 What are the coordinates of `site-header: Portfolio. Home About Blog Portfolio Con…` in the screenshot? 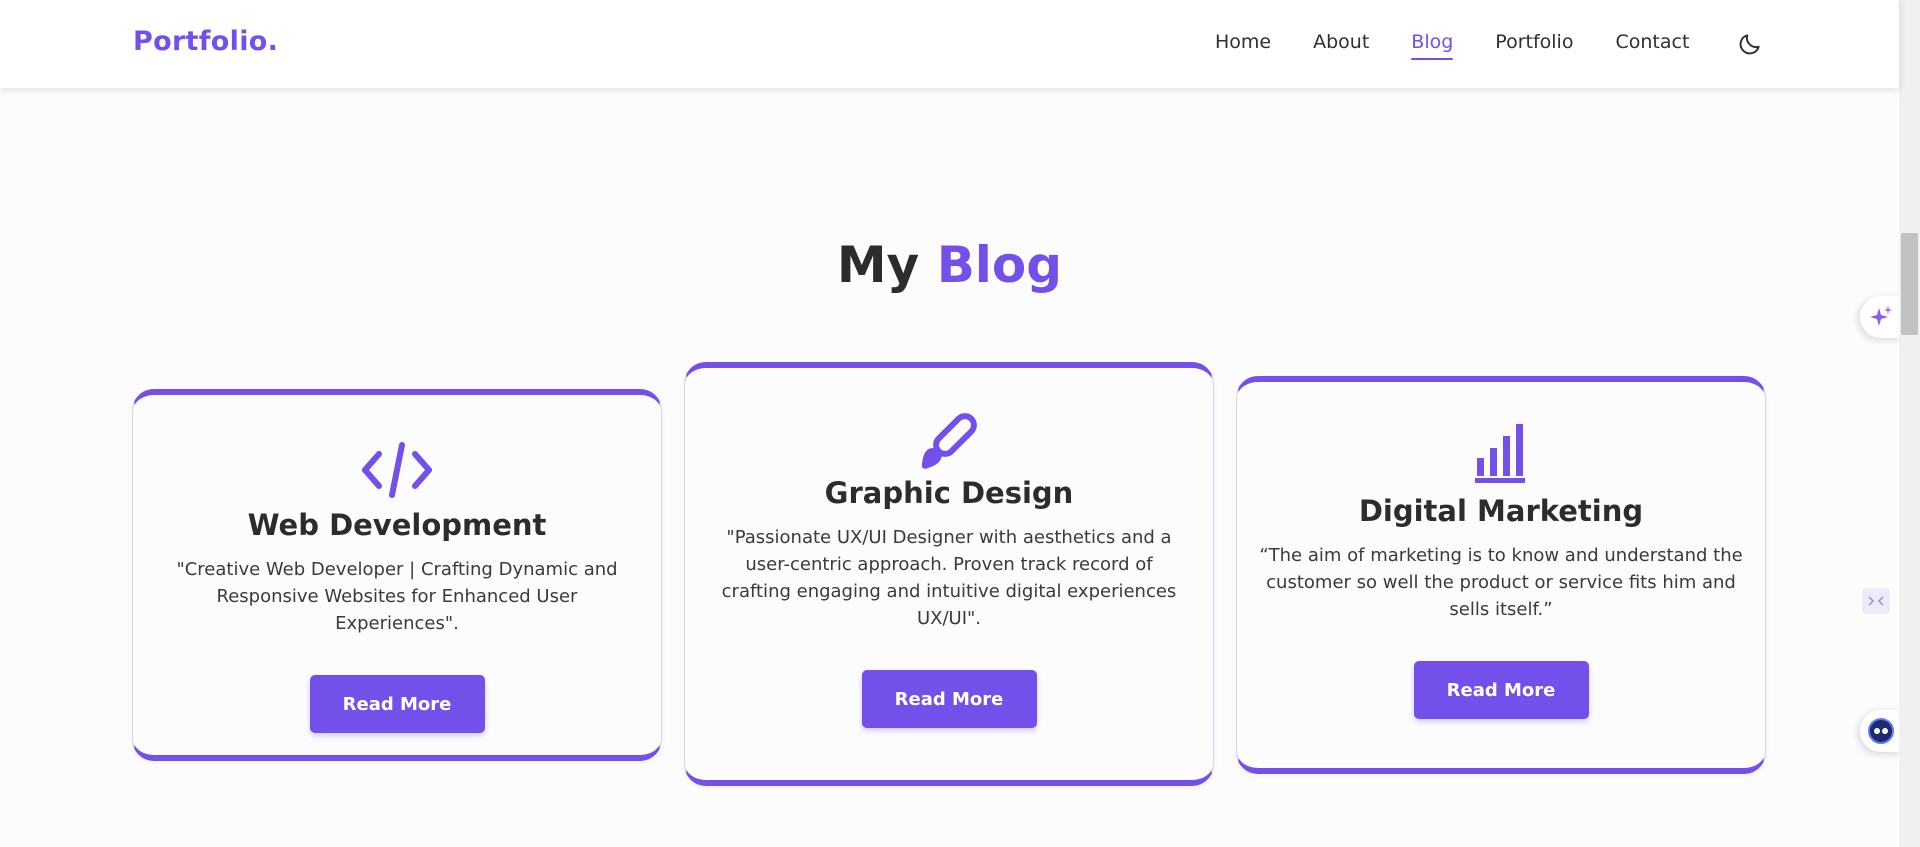 It's located at (949, 44).